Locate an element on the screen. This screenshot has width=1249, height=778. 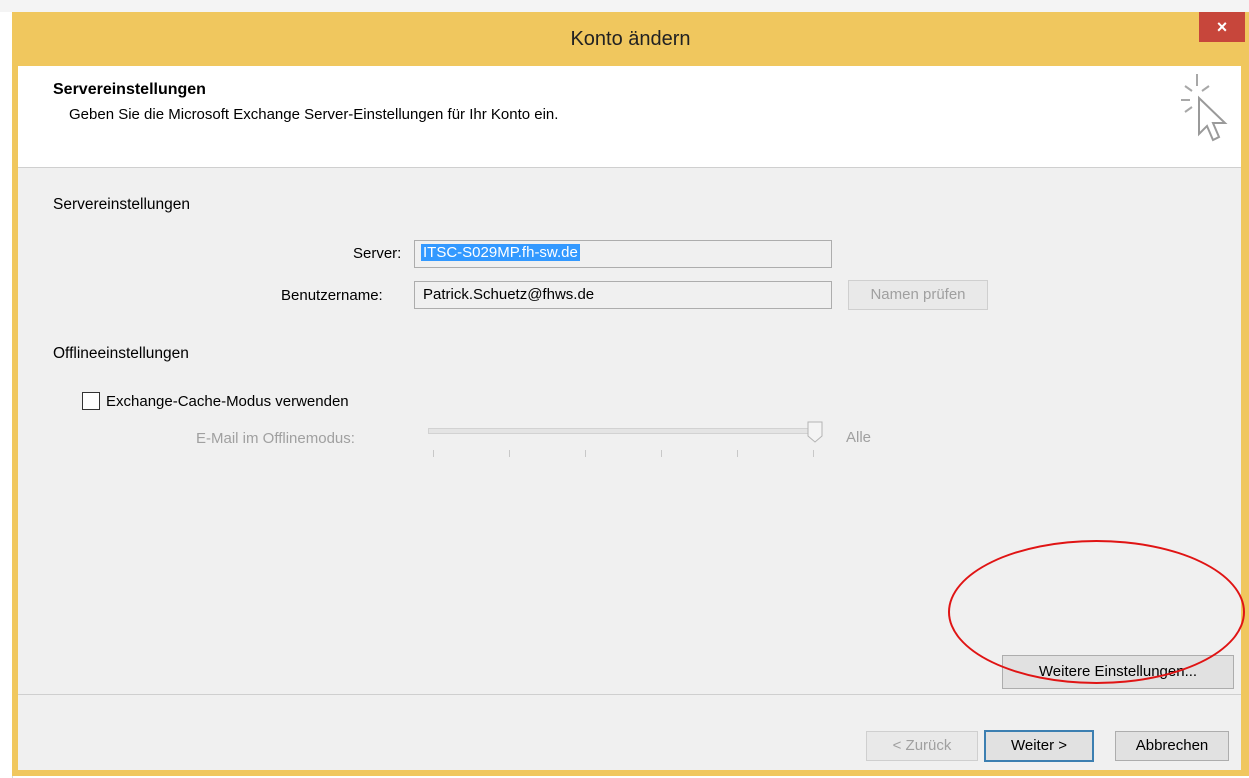
username-label: Benutzername: is located at coordinates (332, 295).